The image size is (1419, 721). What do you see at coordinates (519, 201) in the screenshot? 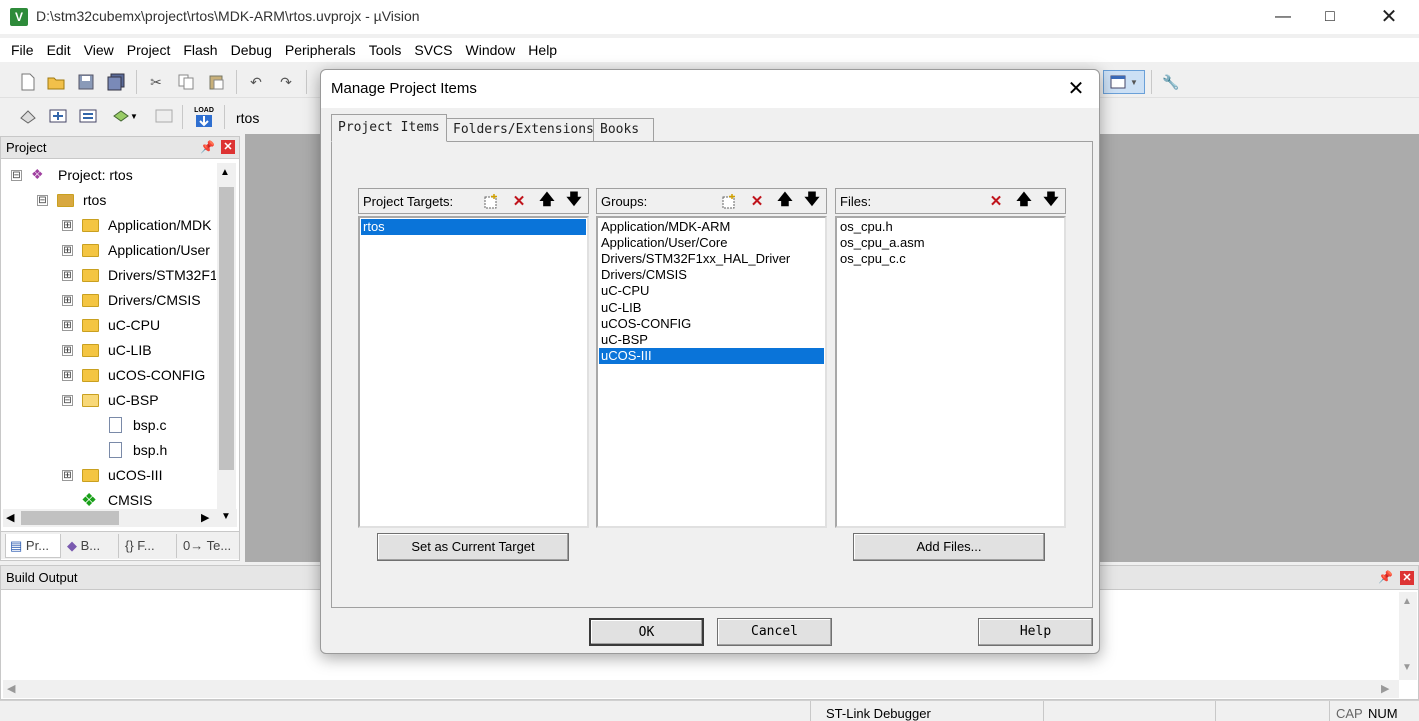
I see `delete-target-icon: ✕` at bounding box center [519, 201].